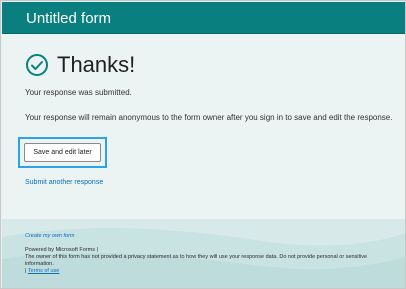 Image resolution: width=406 pixels, height=289 pixels. What do you see at coordinates (78, 92) in the screenshot?
I see `submitted-message: Your response was submitted.` at bounding box center [78, 92].